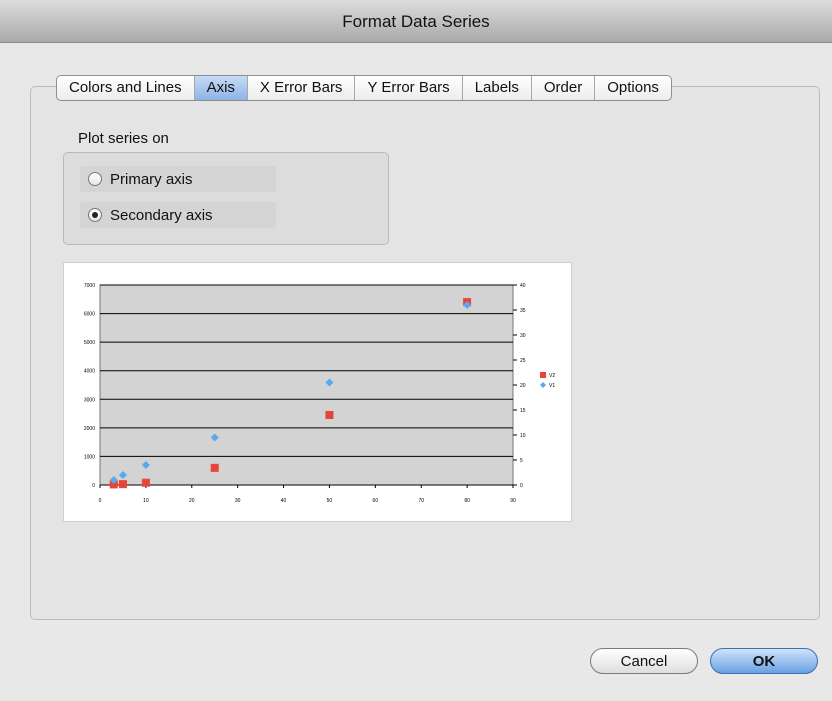 This screenshot has width=832, height=701. I want to click on plot-series-group: Primary axis Secondary axis, so click(226, 198).